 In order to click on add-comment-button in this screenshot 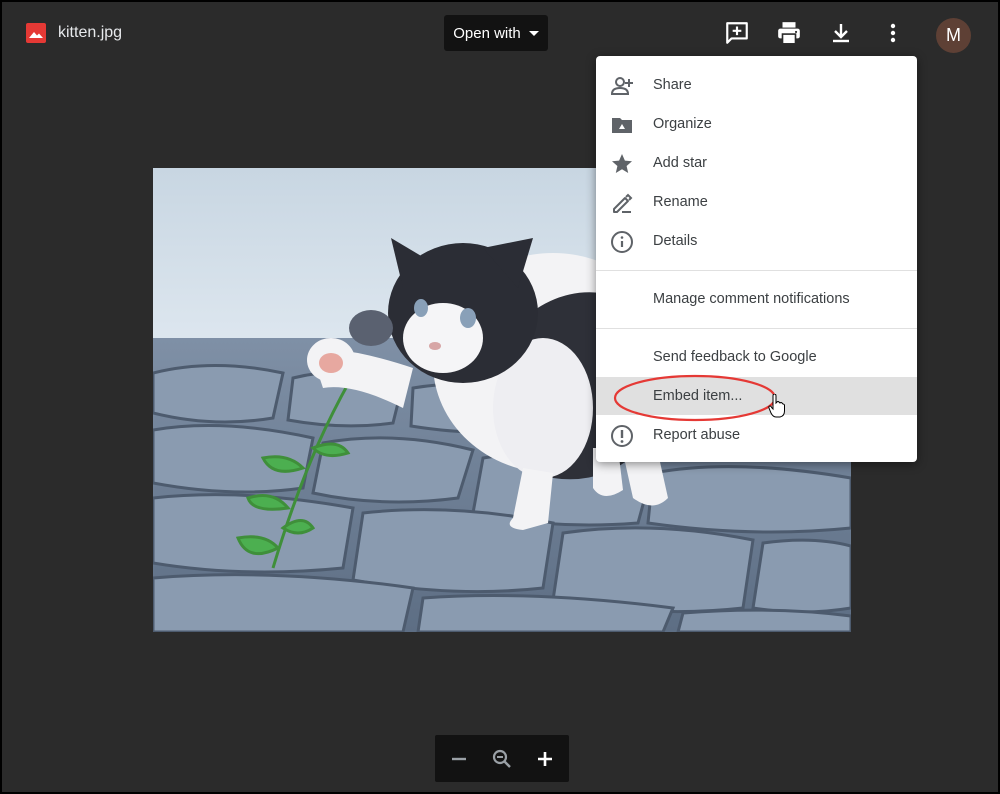, I will do `click(737, 33)`.